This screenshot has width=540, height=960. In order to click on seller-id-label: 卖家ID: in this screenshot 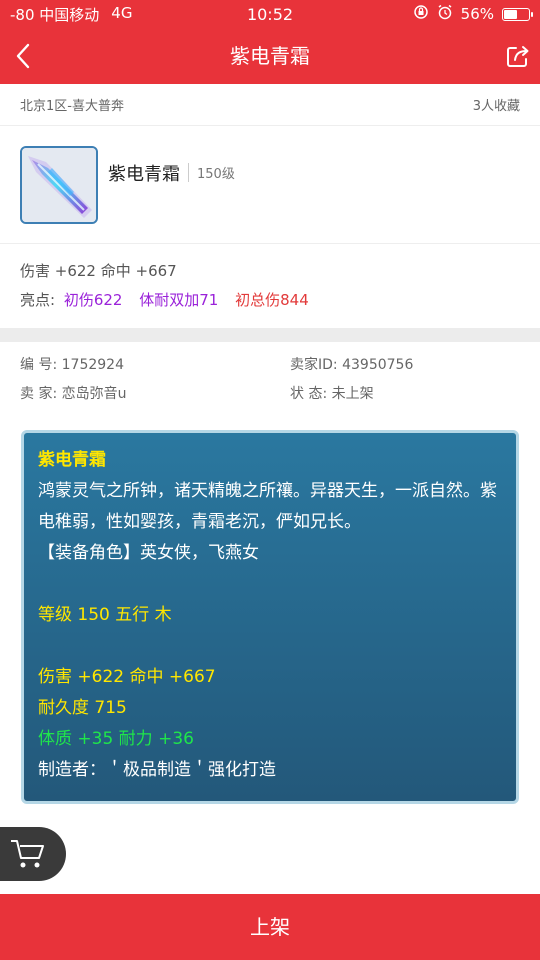, I will do `click(314, 365)`.